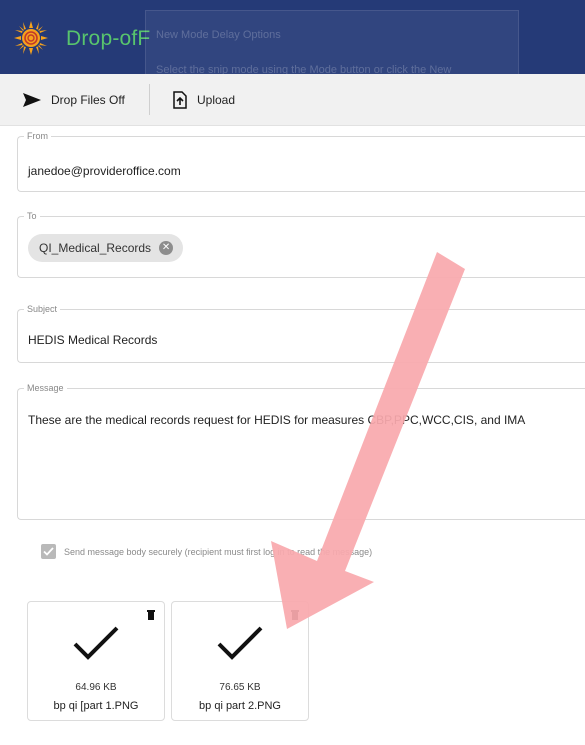 The height and width of the screenshot is (745, 585). I want to click on drop-files-off-button: Drop Files Off, so click(73, 99).